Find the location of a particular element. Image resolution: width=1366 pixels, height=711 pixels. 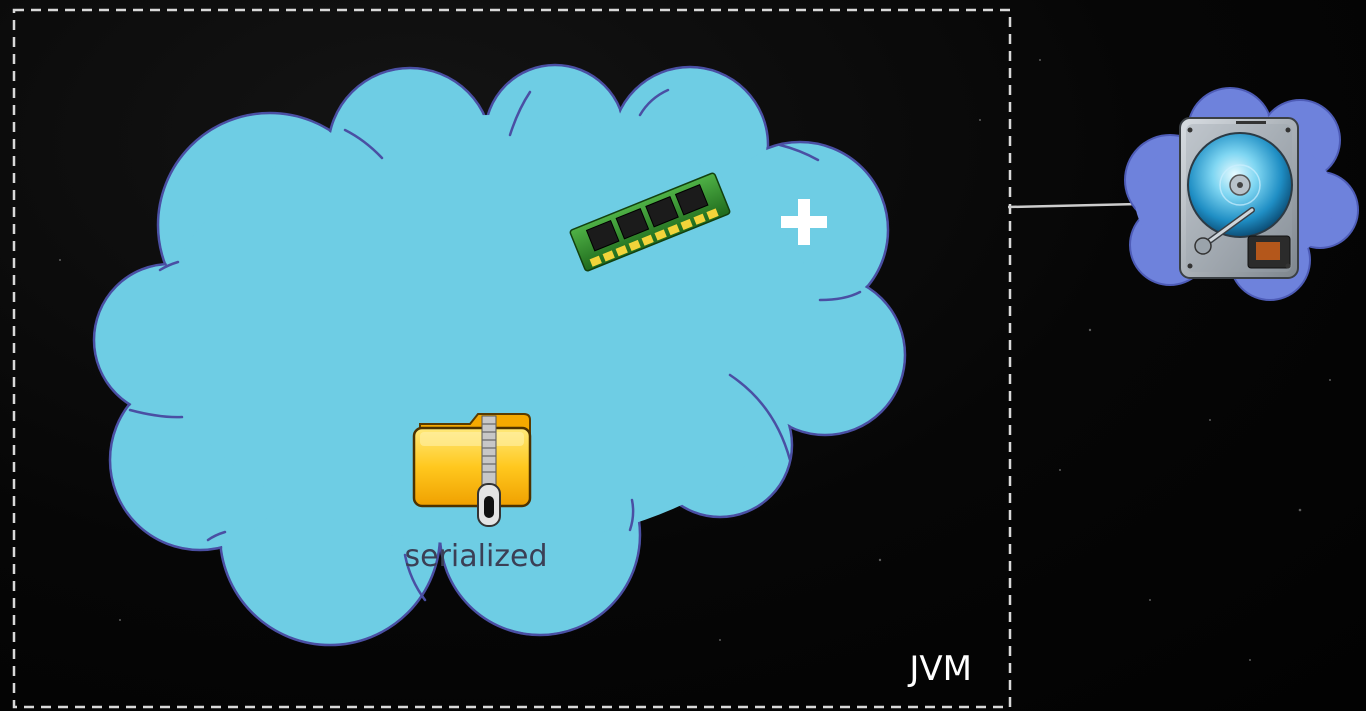

jvm-label: JVM is located at coordinates (939, 669).